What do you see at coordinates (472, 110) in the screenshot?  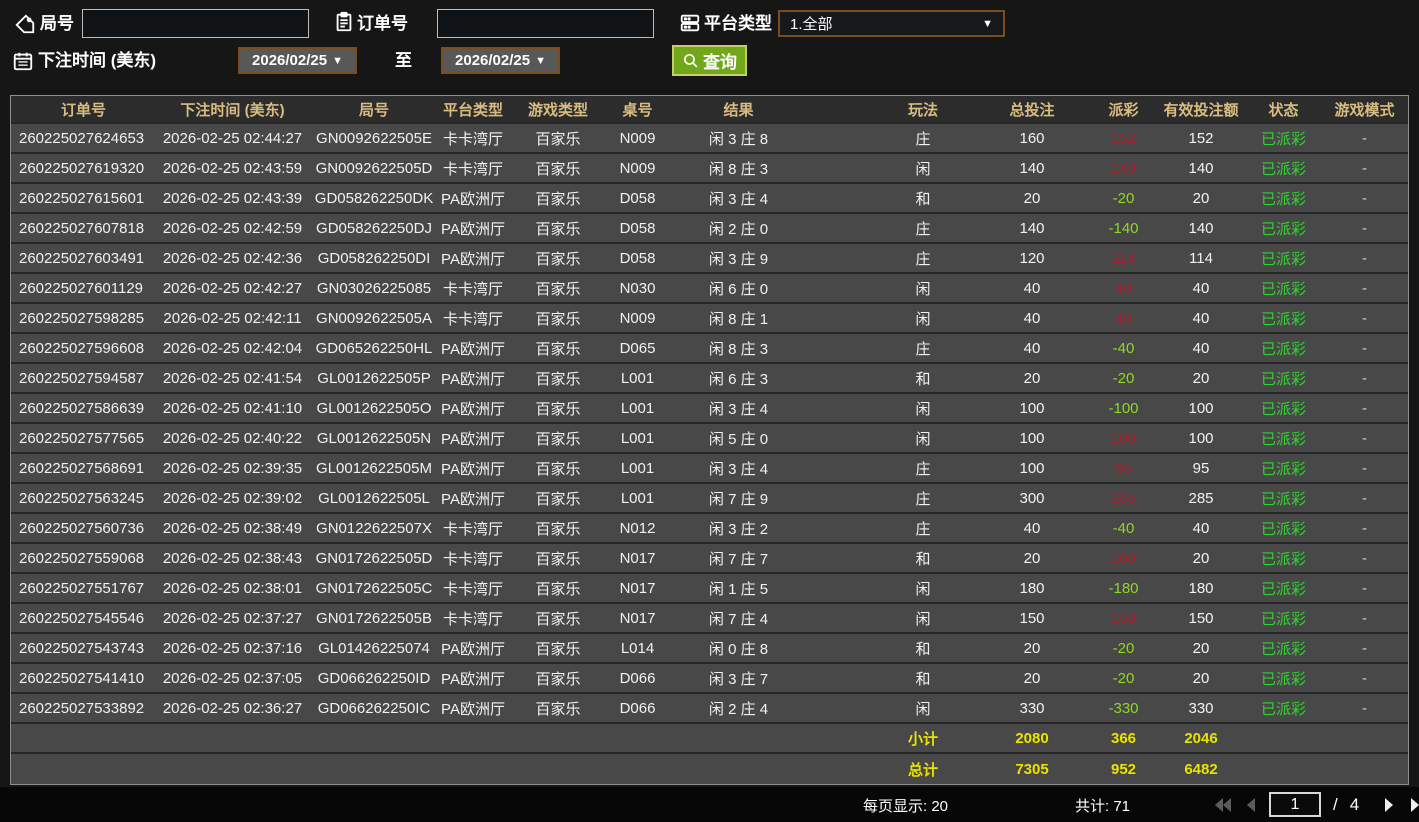 I see `col-platform: 平台类型` at bounding box center [472, 110].